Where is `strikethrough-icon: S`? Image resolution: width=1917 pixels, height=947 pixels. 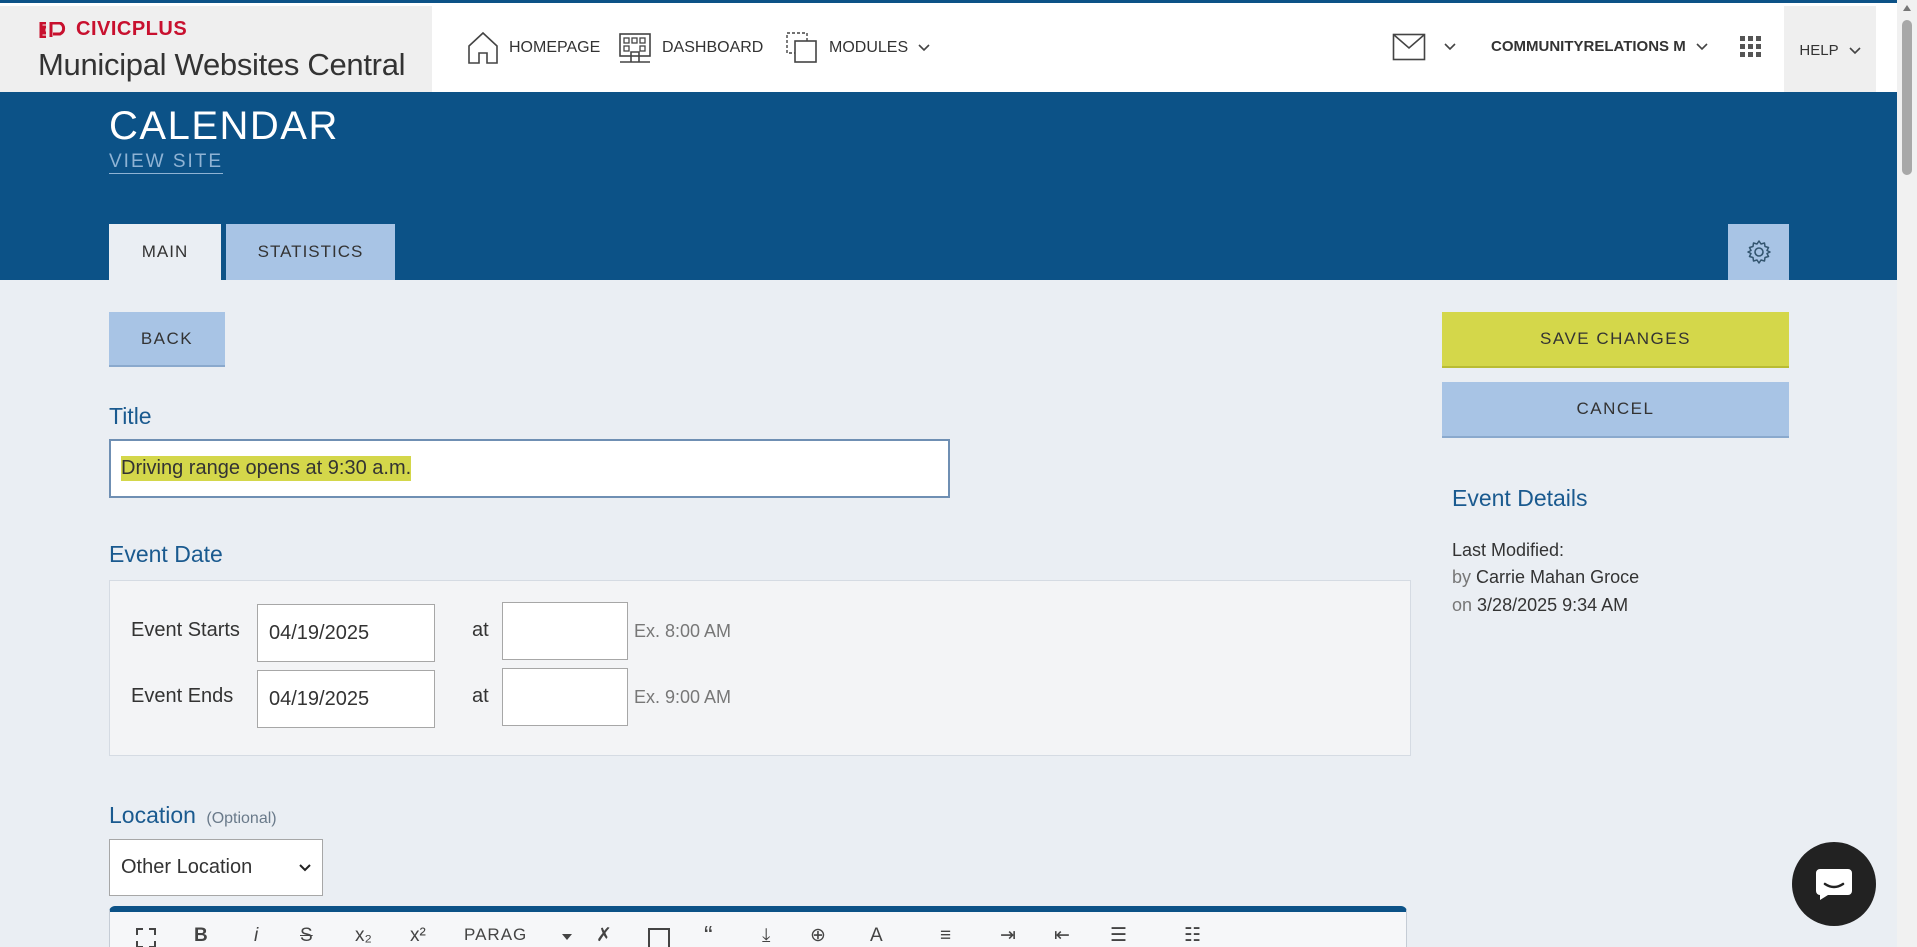
strikethrough-icon: S is located at coordinates (306, 935).